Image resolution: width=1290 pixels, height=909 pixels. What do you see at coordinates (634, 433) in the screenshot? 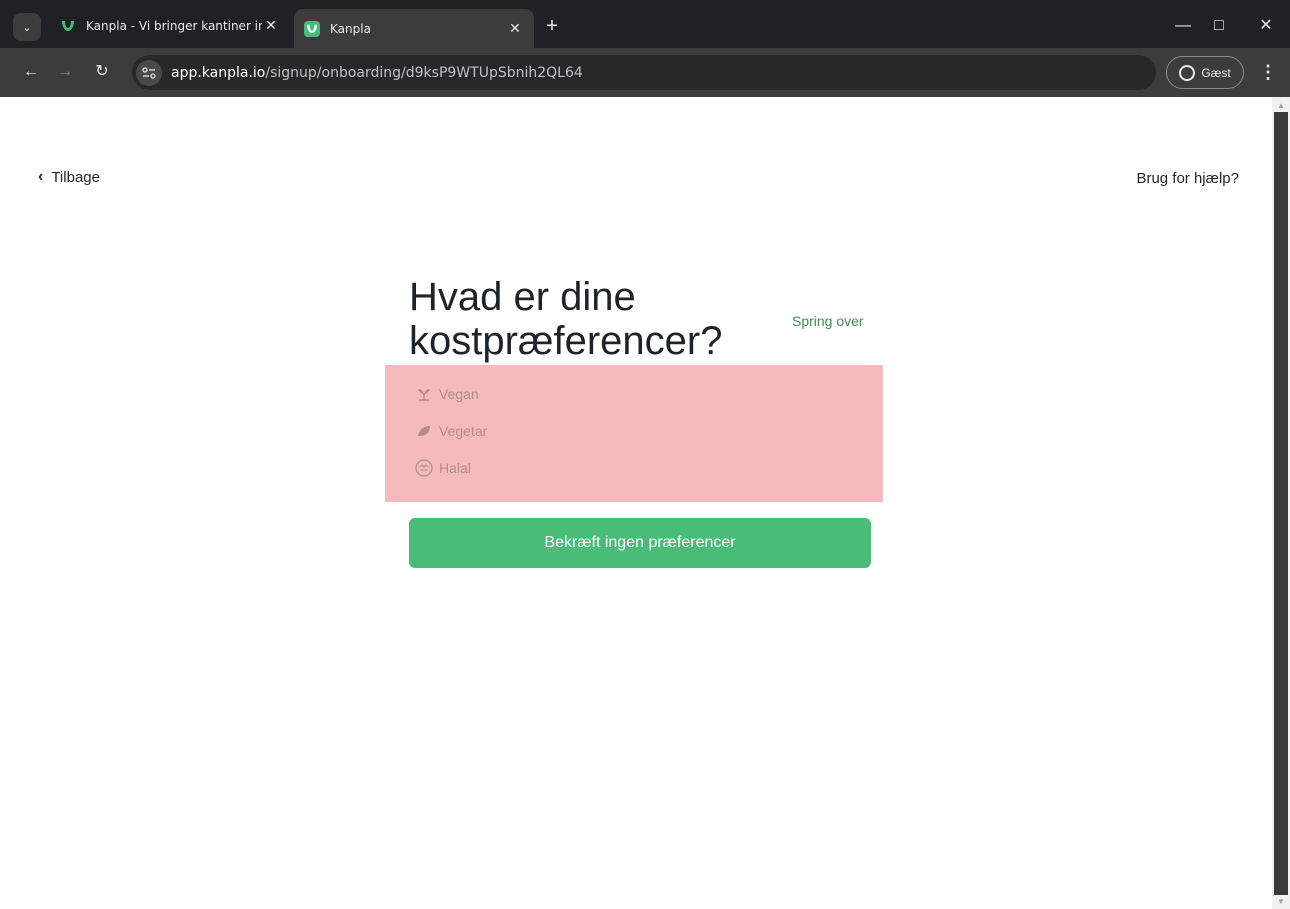
I see `preferences-list: Vegan Vegetar Halal` at bounding box center [634, 433].